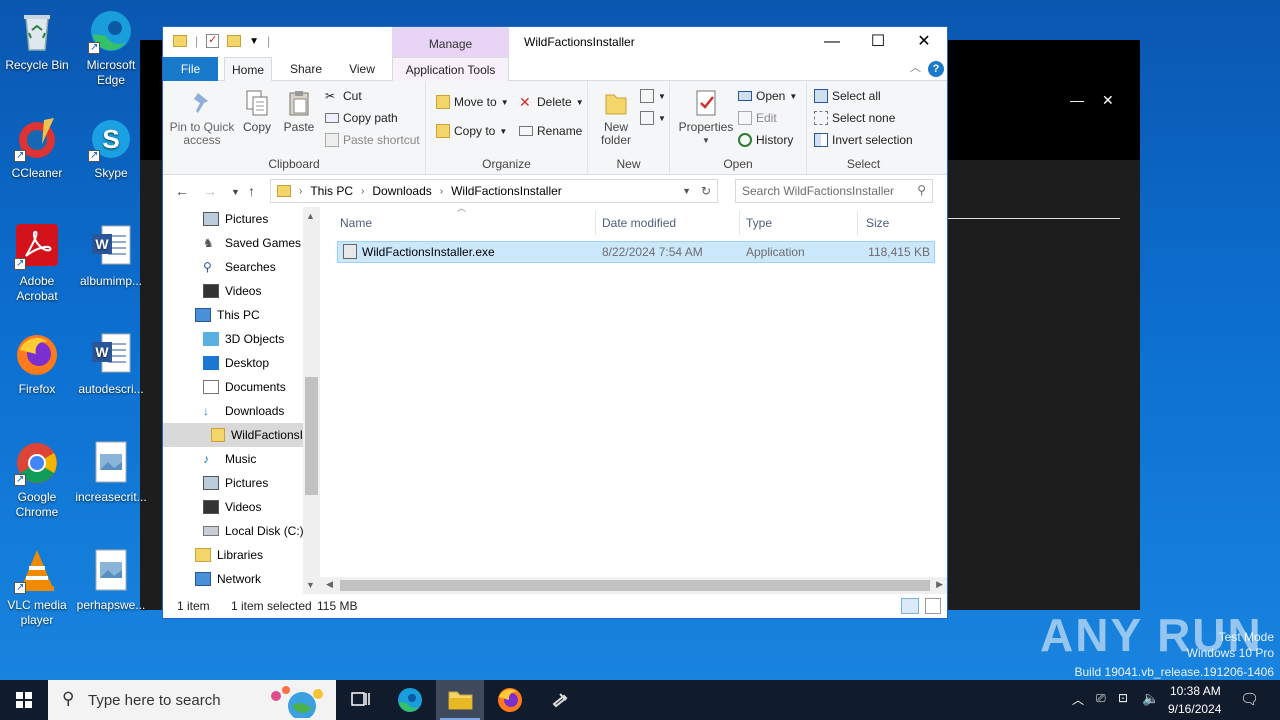  I want to click on column-header-date: Date modified, so click(668, 223).